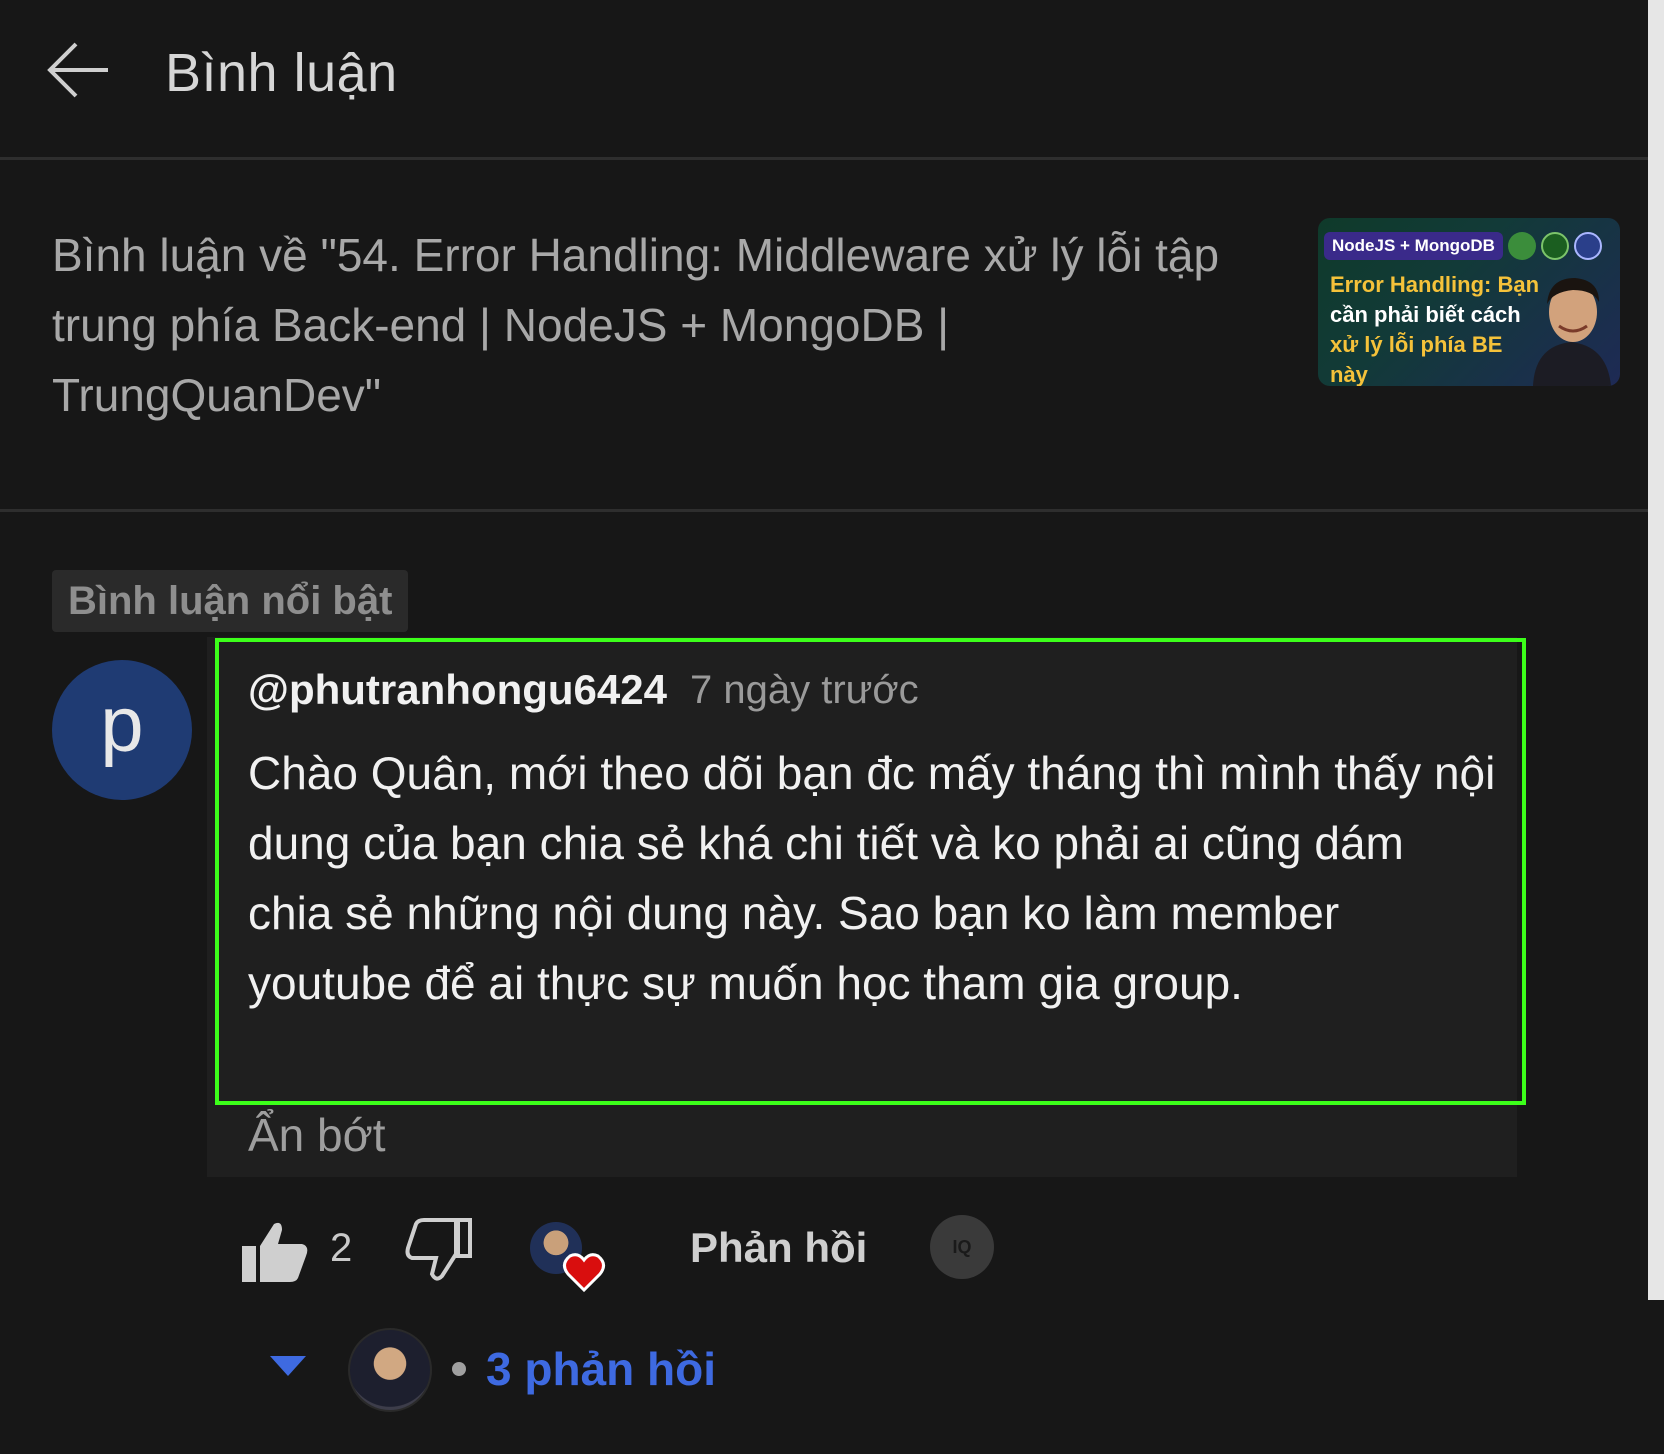 The height and width of the screenshot is (1454, 1664). I want to click on top-comments-chip: Bình luận nổi bật, so click(230, 601).